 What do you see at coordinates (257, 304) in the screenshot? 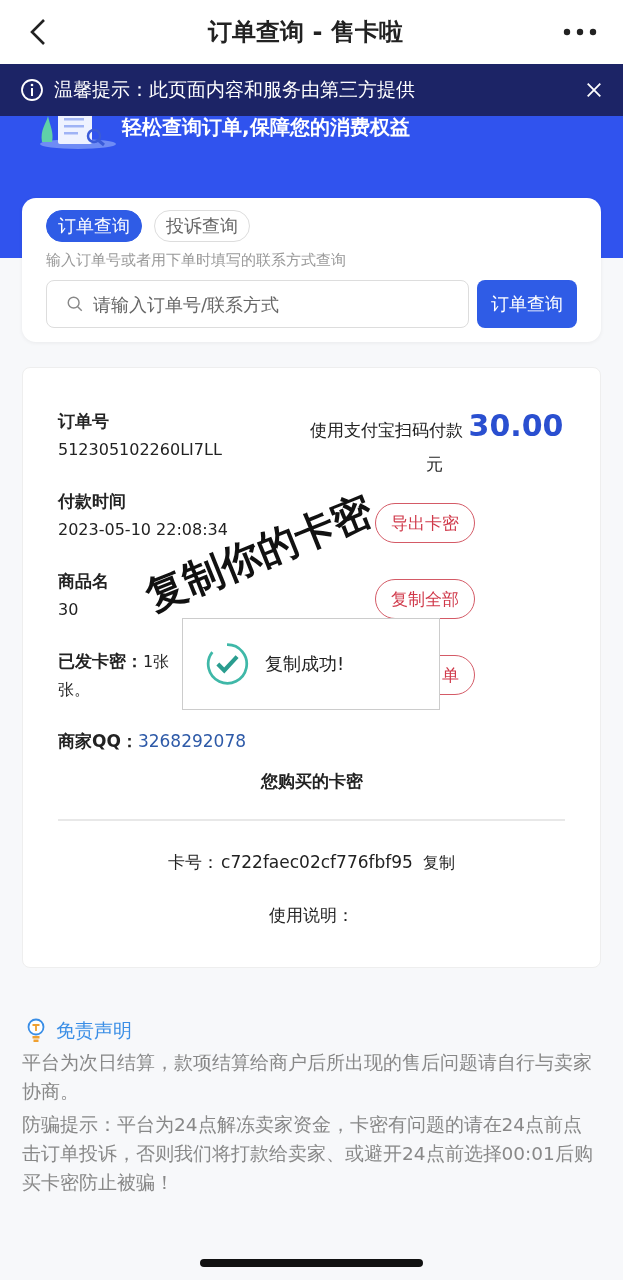
I see `search-field: 请输入订单号/联系方式` at bounding box center [257, 304].